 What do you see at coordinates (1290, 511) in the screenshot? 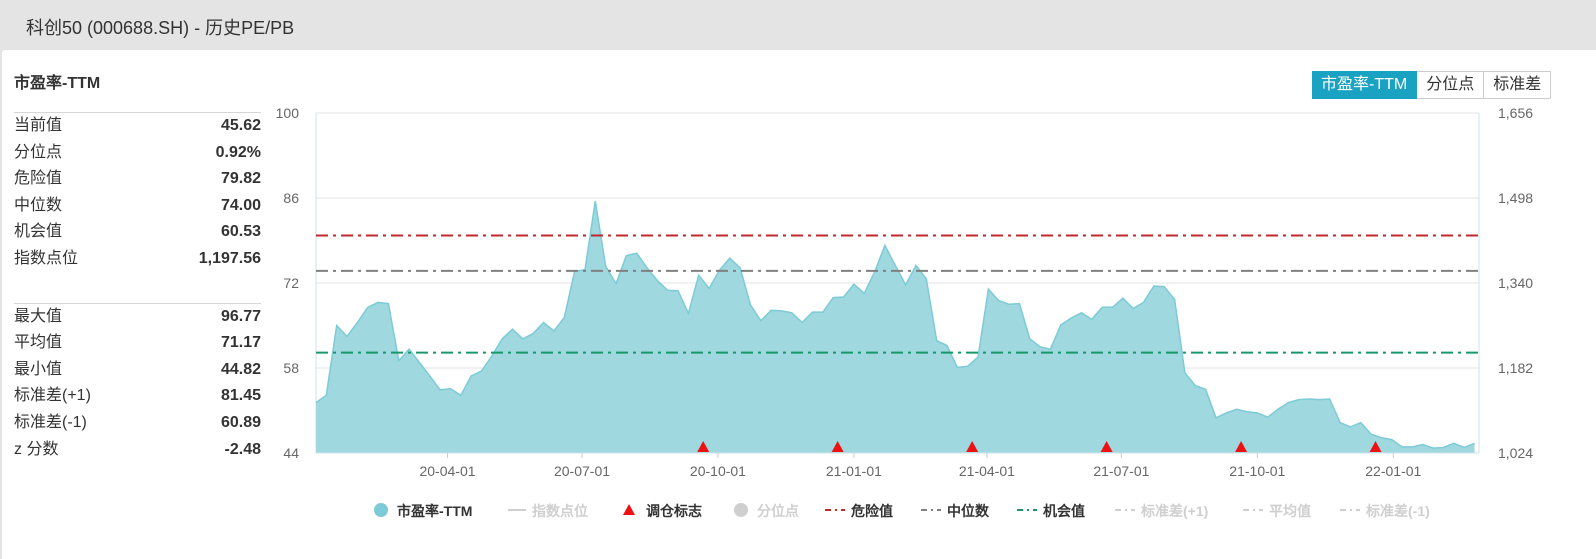
I see `legend-label: 平均值` at bounding box center [1290, 511].